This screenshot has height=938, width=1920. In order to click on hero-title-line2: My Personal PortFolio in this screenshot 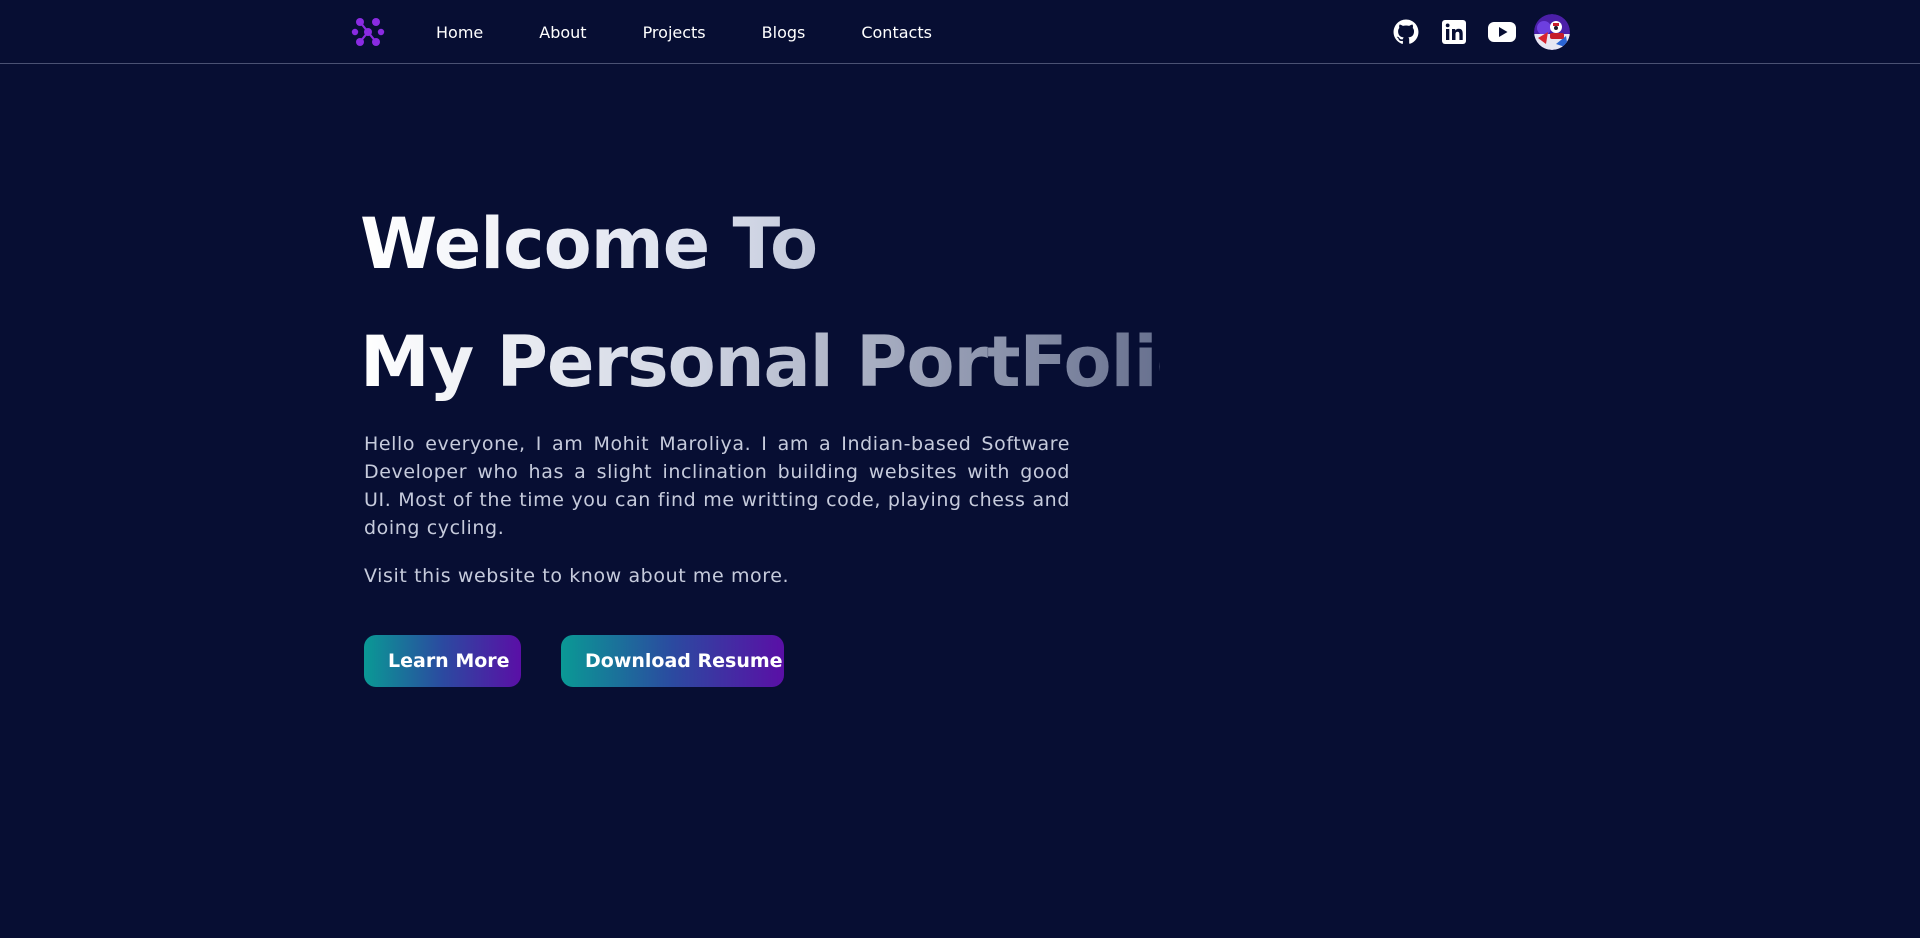, I will do `click(782, 362)`.